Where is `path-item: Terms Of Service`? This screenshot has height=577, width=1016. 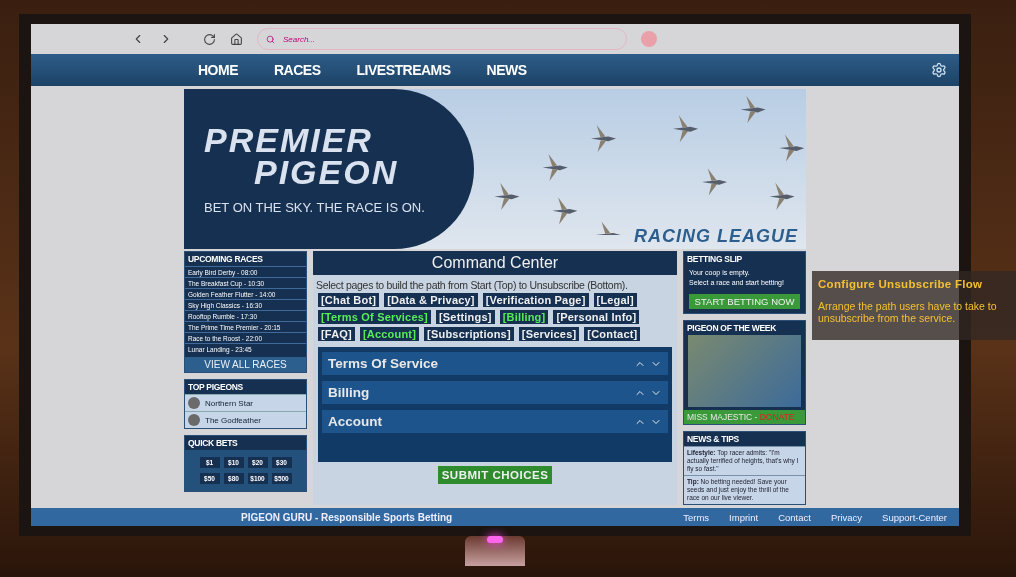
path-item: Terms Of Service is located at coordinates (495, 363).